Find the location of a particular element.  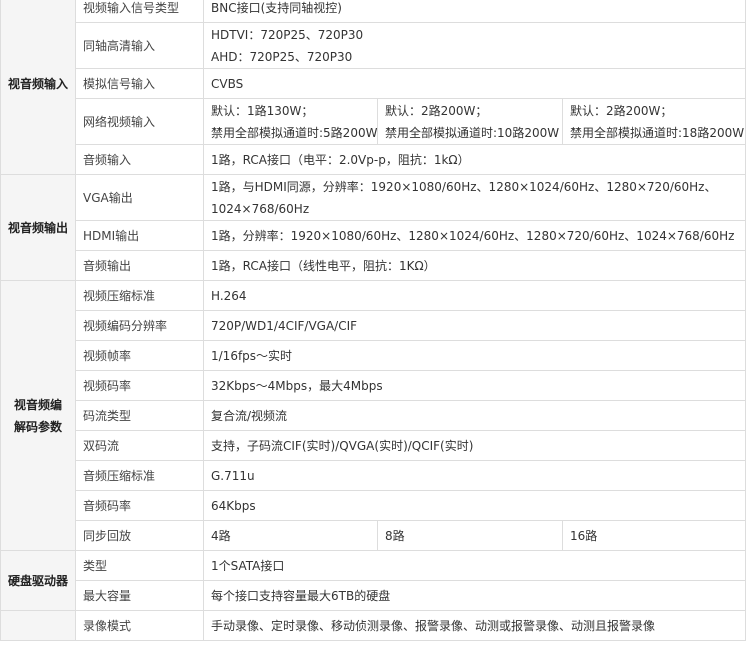

spec-label: 音频码率 is located at coordinates (139, 505).